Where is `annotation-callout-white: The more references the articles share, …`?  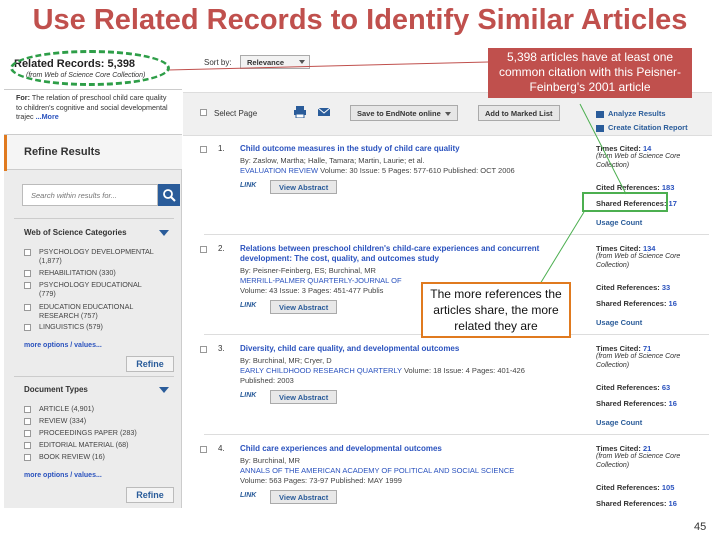 annotation-callout-white: The more references the articles share, … is located at coordinates (496, 310).